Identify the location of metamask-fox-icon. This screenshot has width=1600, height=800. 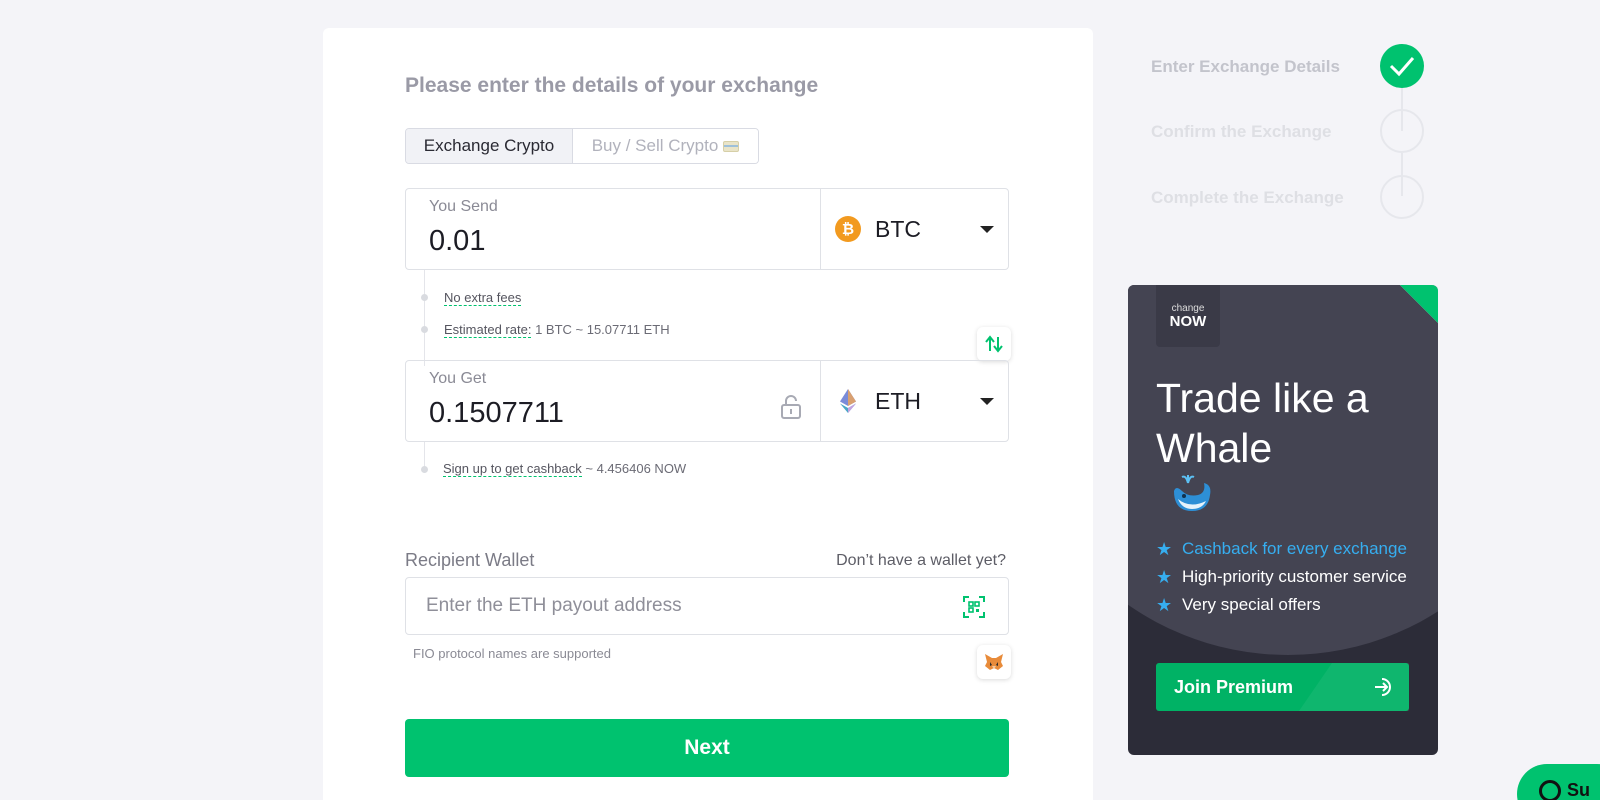
(994, 662).